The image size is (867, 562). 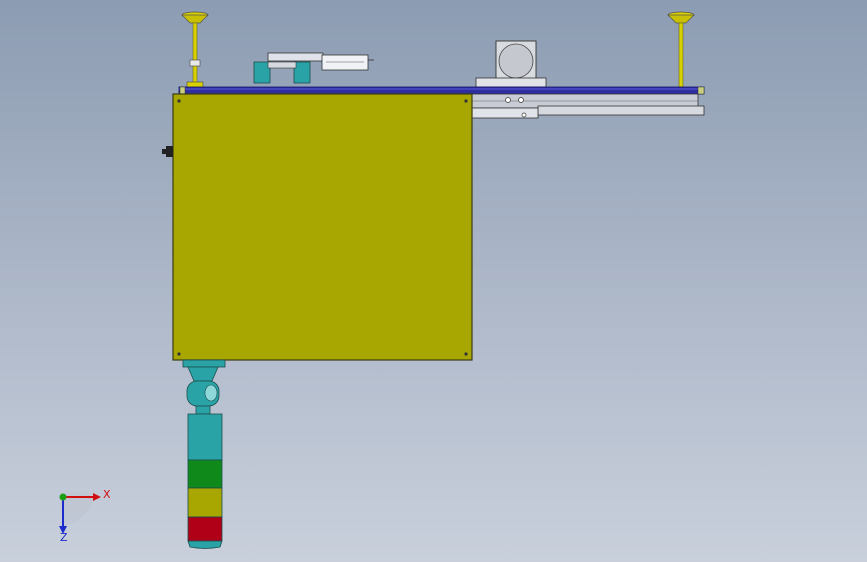 I want to click on side-connector, so click(x=167, y=151).